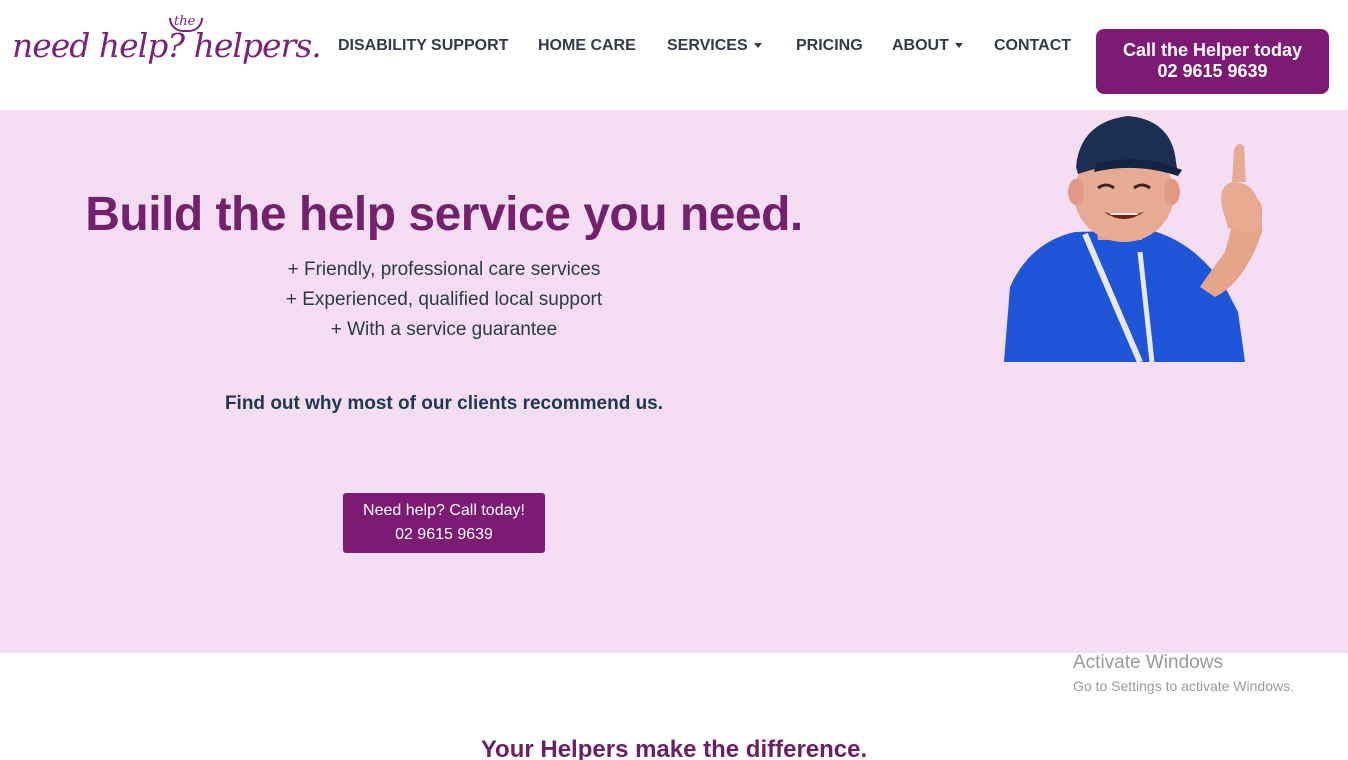 This screenshot has height=760, width=1348. What do you see at coordinates (444, 214) in the screenshot?
I see `hero-title: Build the help service you need.` at bounding box center [444, 214].